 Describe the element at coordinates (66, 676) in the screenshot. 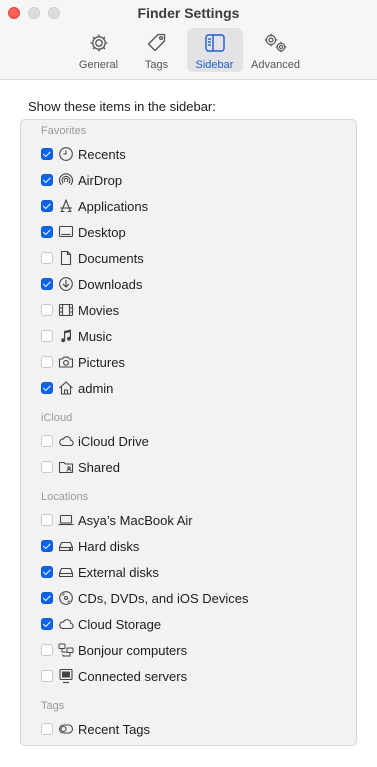

I see `server-icon` at that location.